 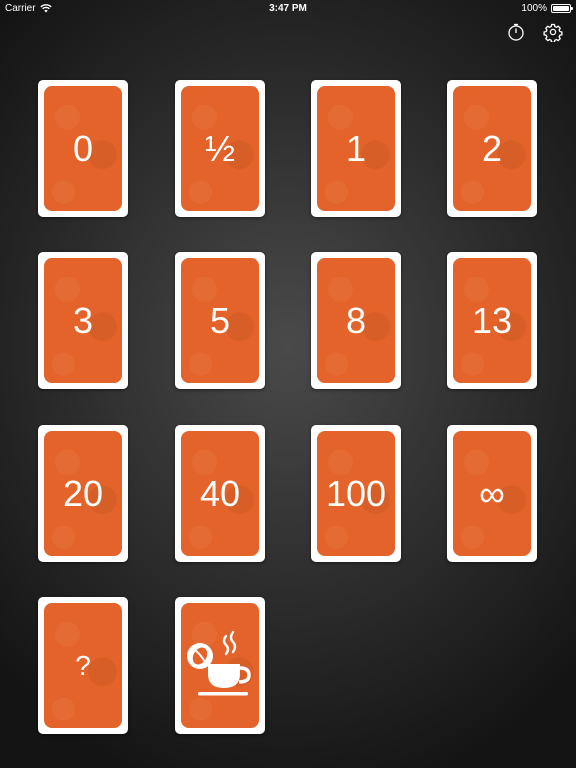 I want to click on card-value: 0, so click(x=83, y=148).